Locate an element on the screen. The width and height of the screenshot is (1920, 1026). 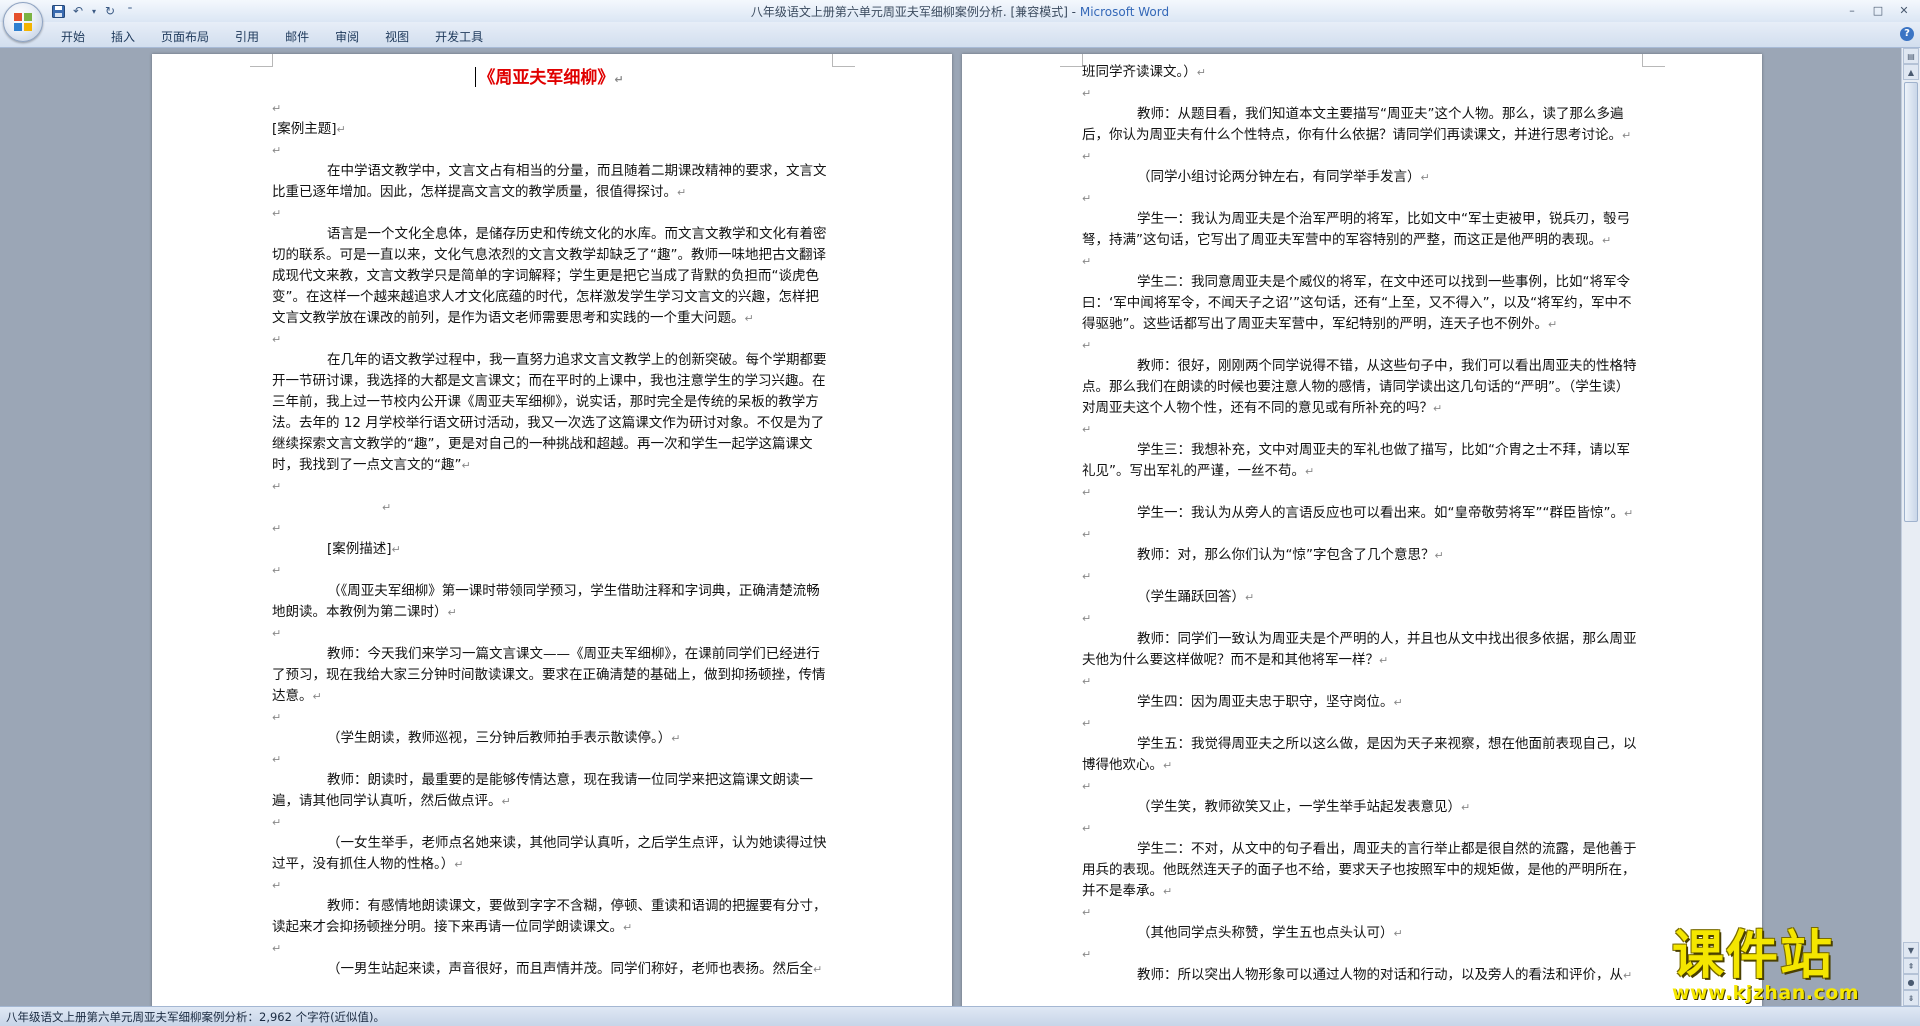
vertical-scrollbar: ▤ ▲ ▼ ⇞ ● ⇟ is located at coordinates (1910, 527).